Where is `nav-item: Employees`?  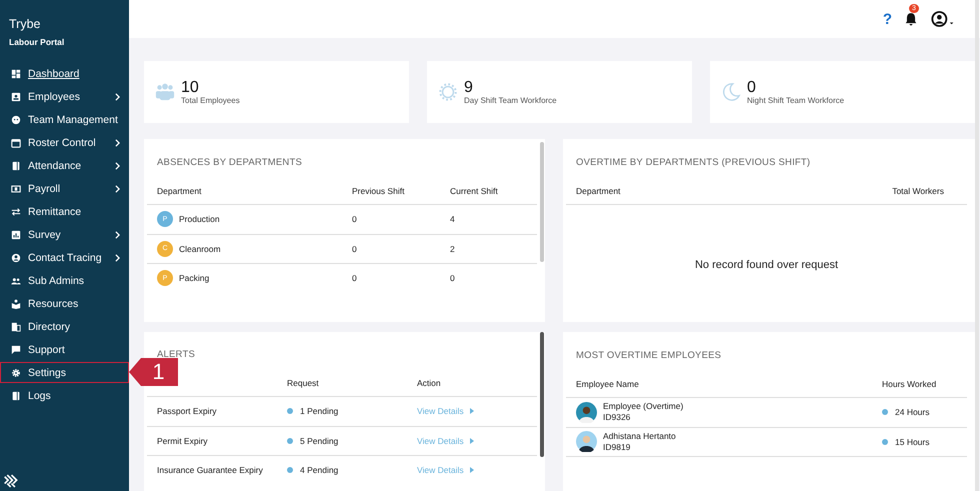 nav-item: Employees is located at coordinates (64, 96).